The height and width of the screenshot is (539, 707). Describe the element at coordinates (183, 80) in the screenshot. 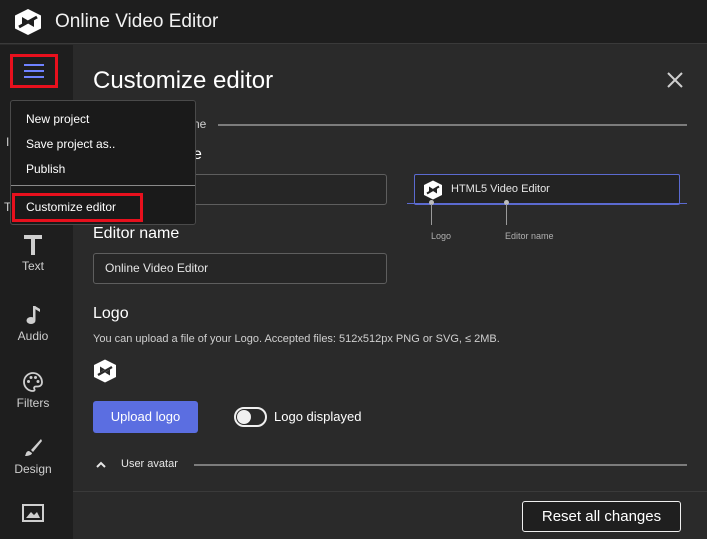

I see `panel-title: Customize editor` at that location.